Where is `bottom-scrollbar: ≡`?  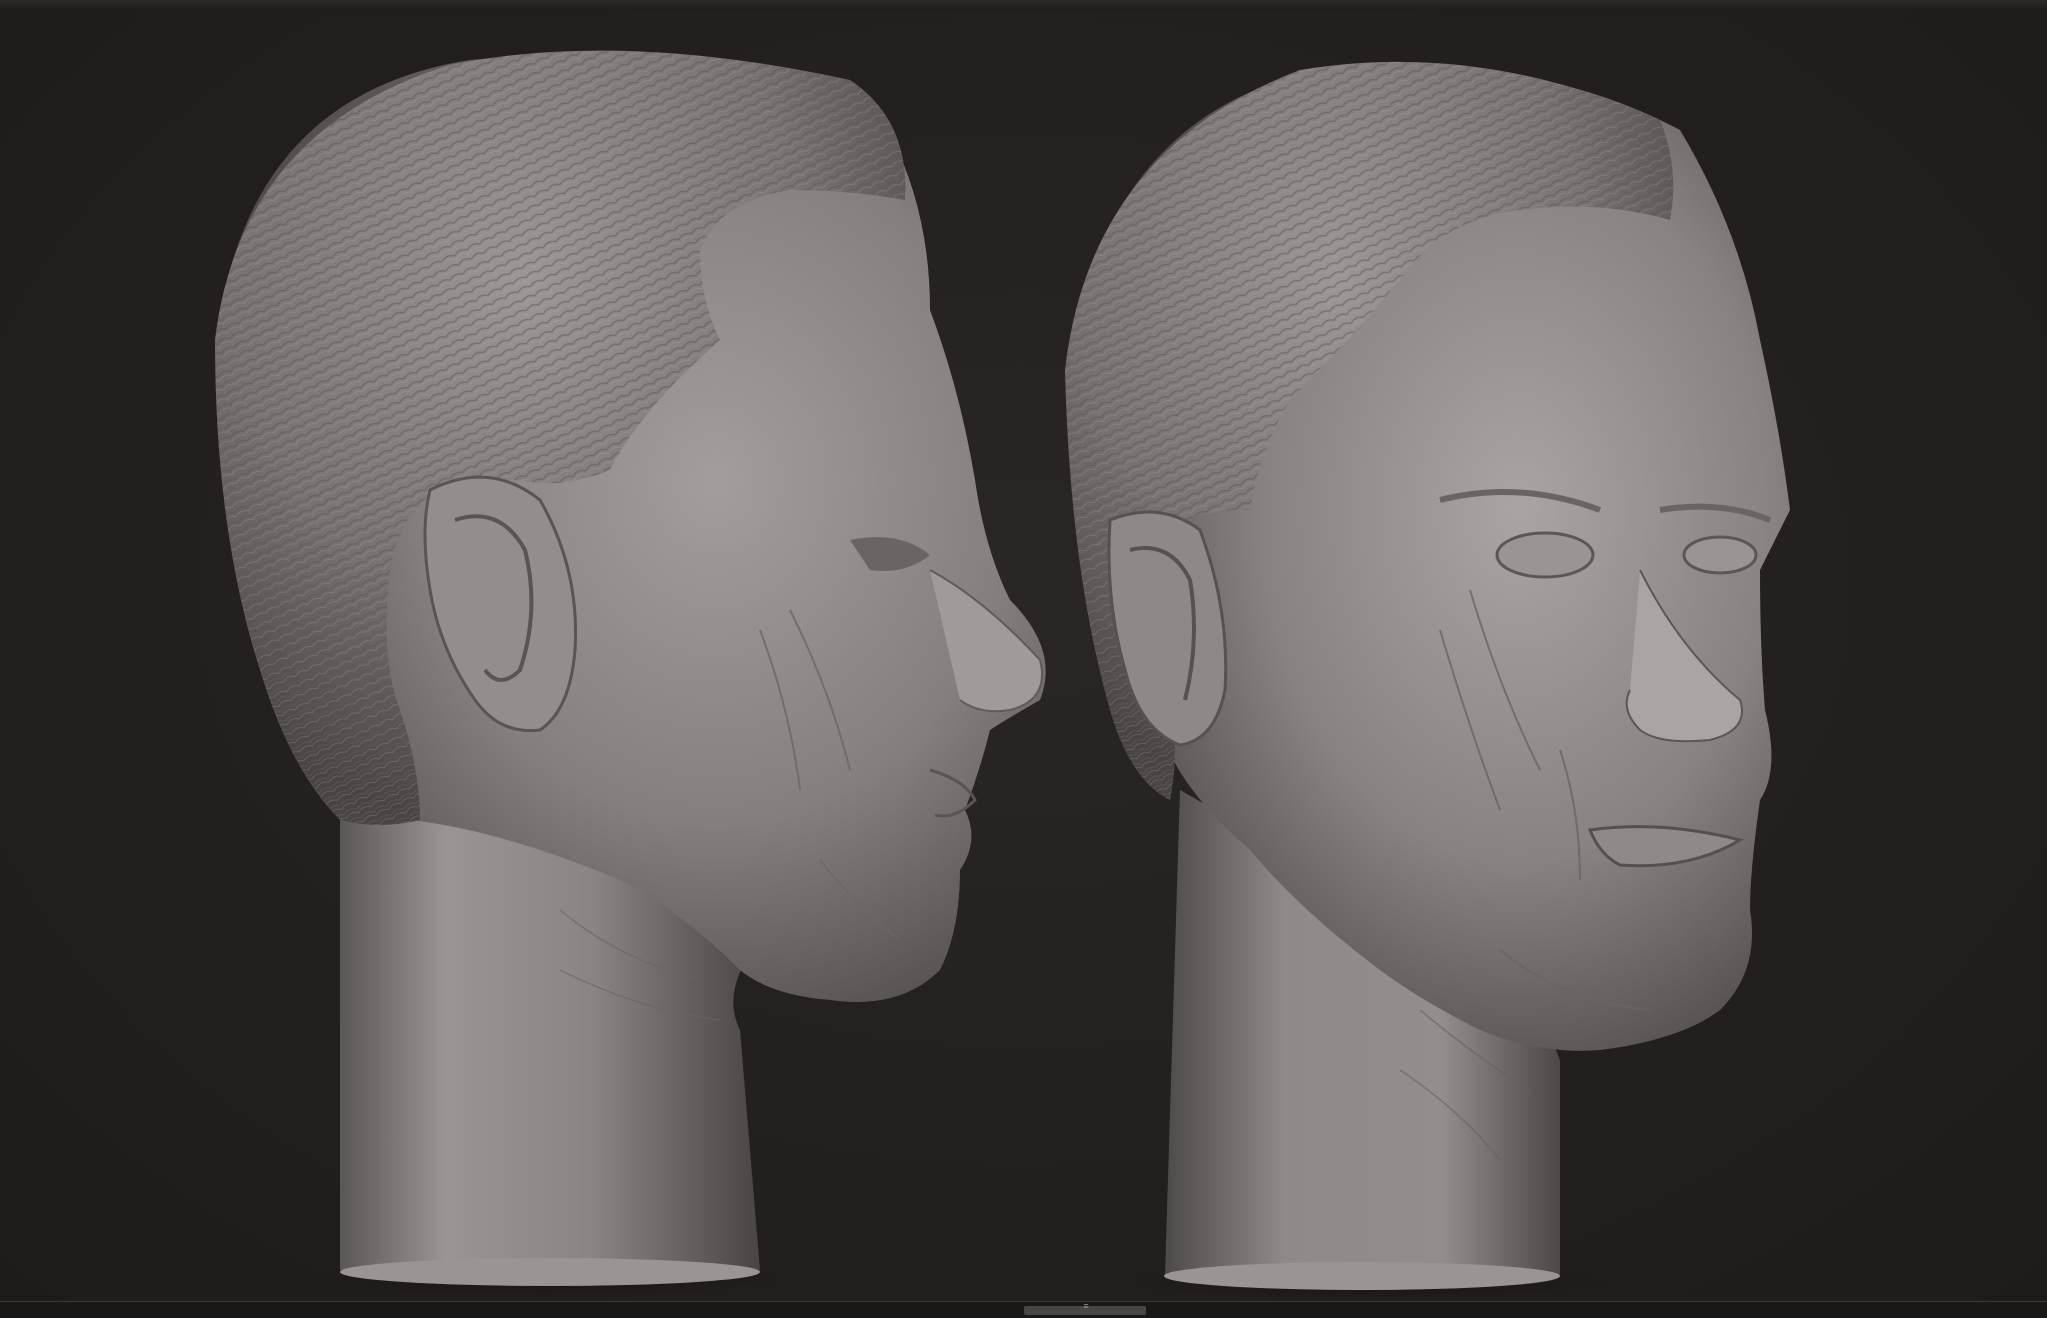 bottom-scrollbar: ≡ is located at coordinates (1023, 1309).